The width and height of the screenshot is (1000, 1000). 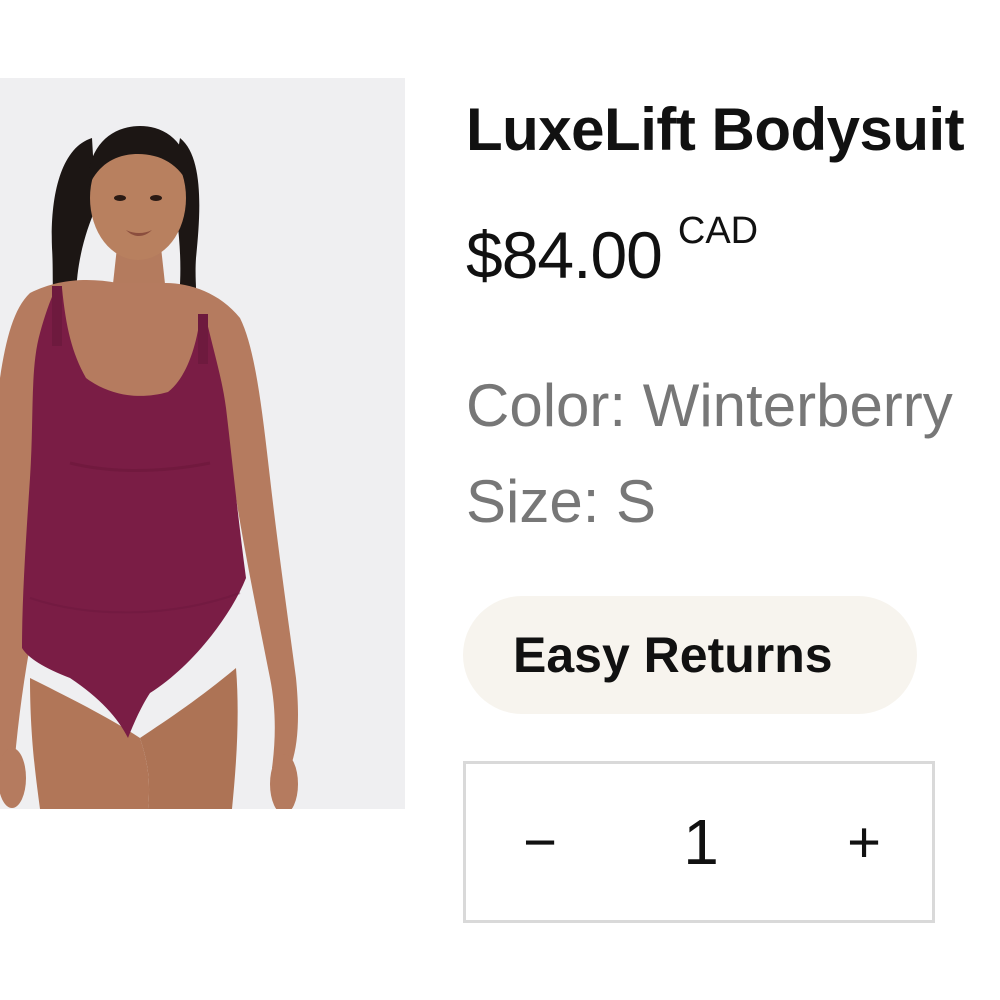 What do you see at coordinates (561, 501) in the screenshot?
I see `selected-size: Size: S` at bounding box center [561, 501].